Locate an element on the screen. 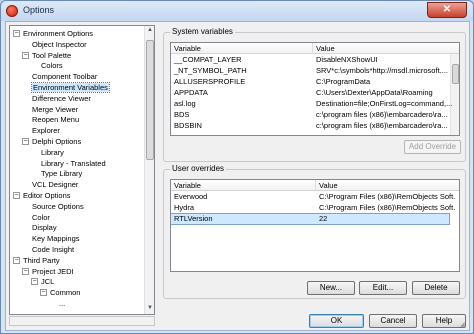 The width and height of the screenshot is (474, 334). tree-item-label: Key Mappings is located at coordinates (56, 239).